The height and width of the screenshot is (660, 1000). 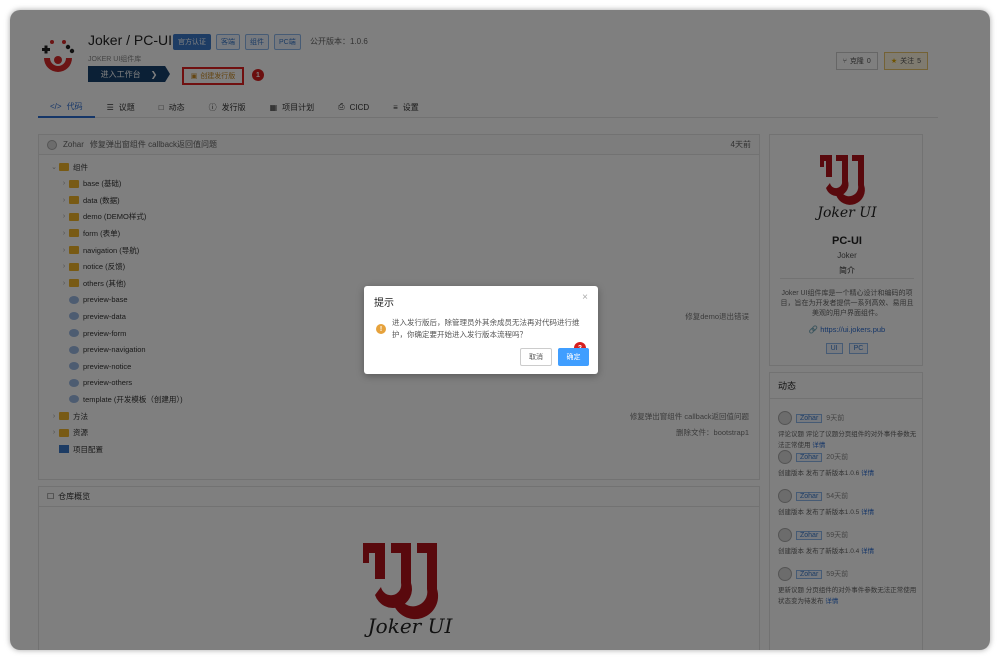 I want to click on warning-icon: !, so click(x=381, y=329).